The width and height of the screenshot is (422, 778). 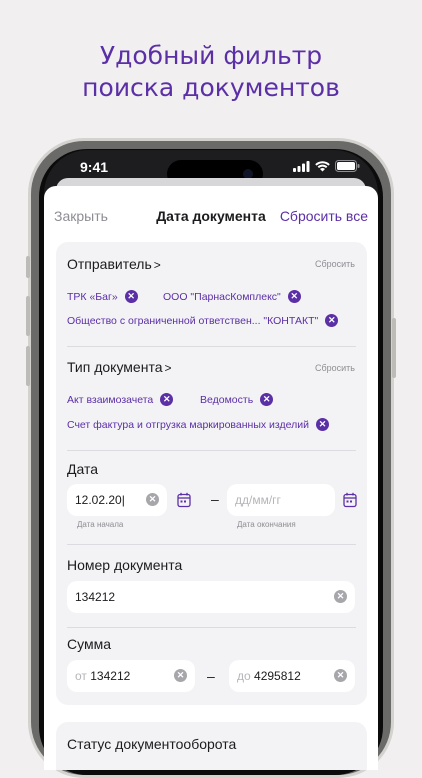 I want to click on doc-type-chip-1: Акт взаимозачета ✕, so click(x=120, y=399).